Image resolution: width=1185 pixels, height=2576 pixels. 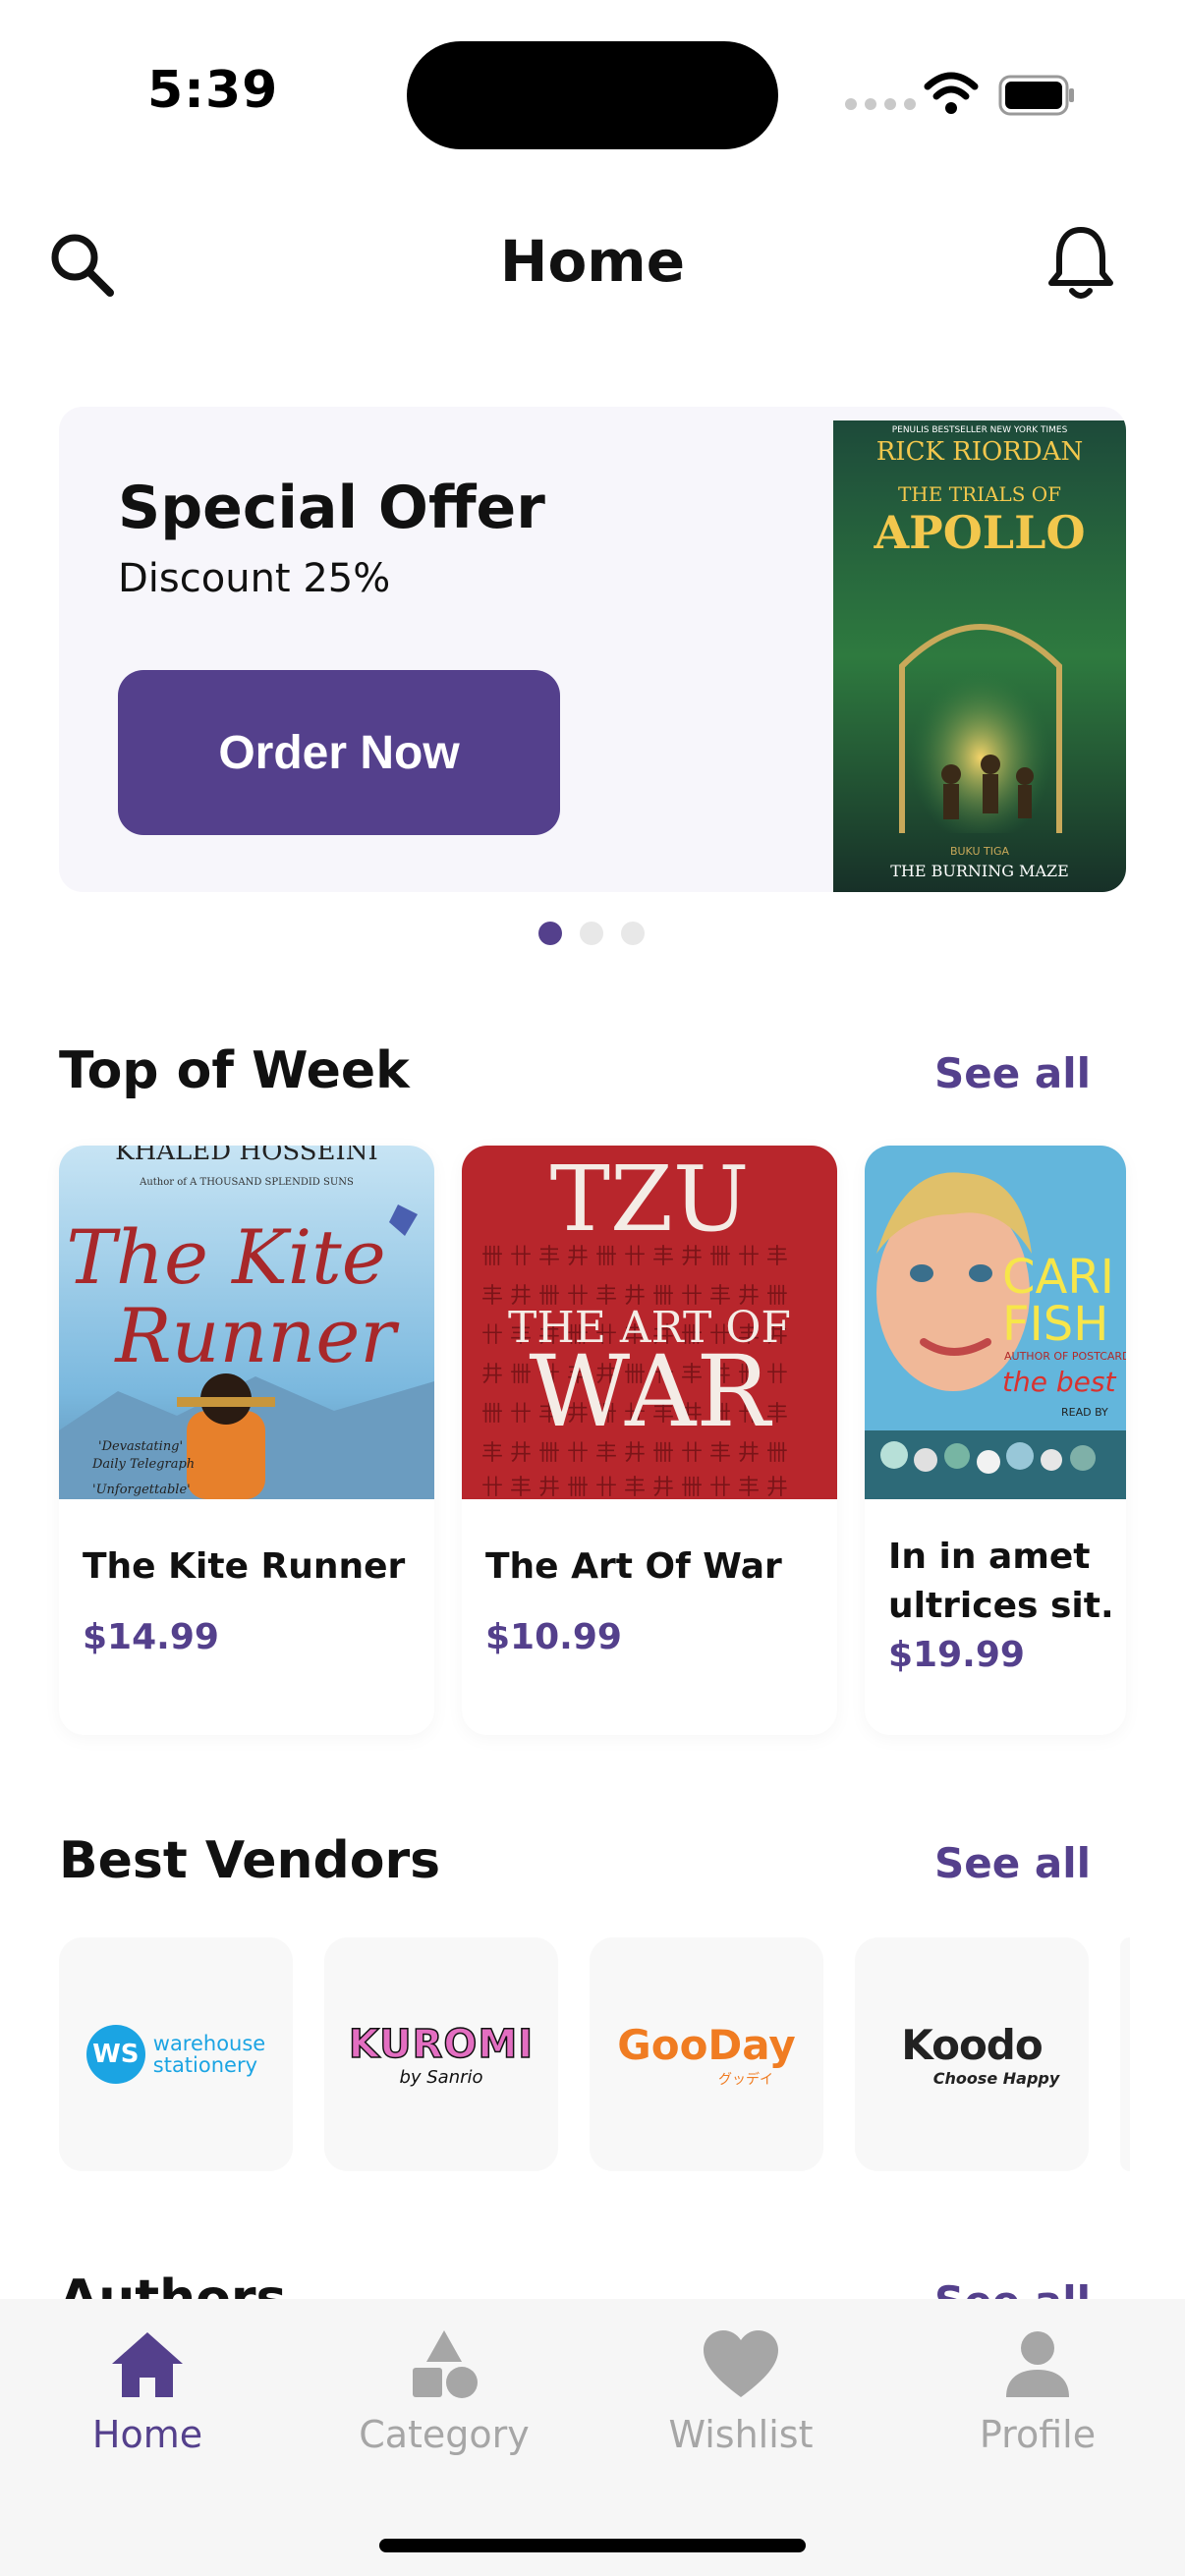 What do you see at coordinates (1013, 1073) in the screenshot?
I see `top-of-week-see-all-link: See all` at bounding box center [1013, 1073].